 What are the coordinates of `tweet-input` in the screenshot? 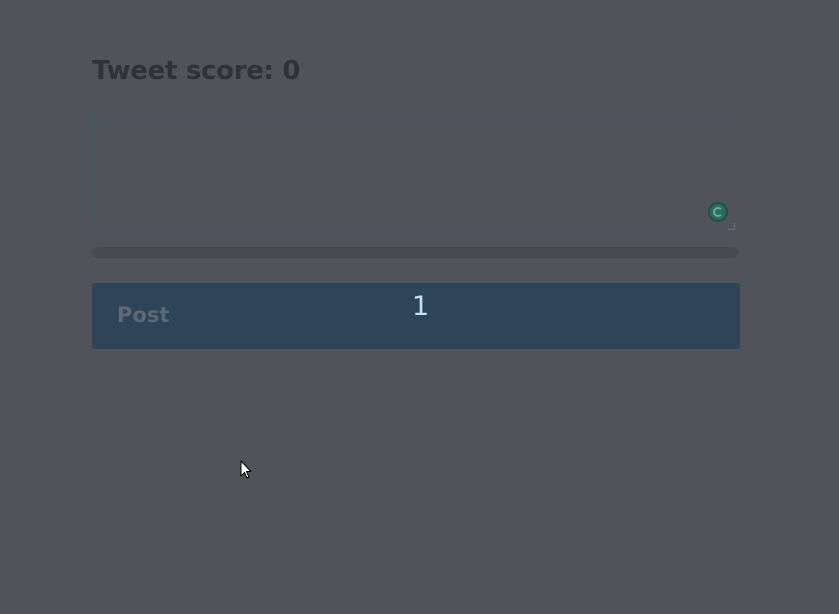 It's located at (415, 174).